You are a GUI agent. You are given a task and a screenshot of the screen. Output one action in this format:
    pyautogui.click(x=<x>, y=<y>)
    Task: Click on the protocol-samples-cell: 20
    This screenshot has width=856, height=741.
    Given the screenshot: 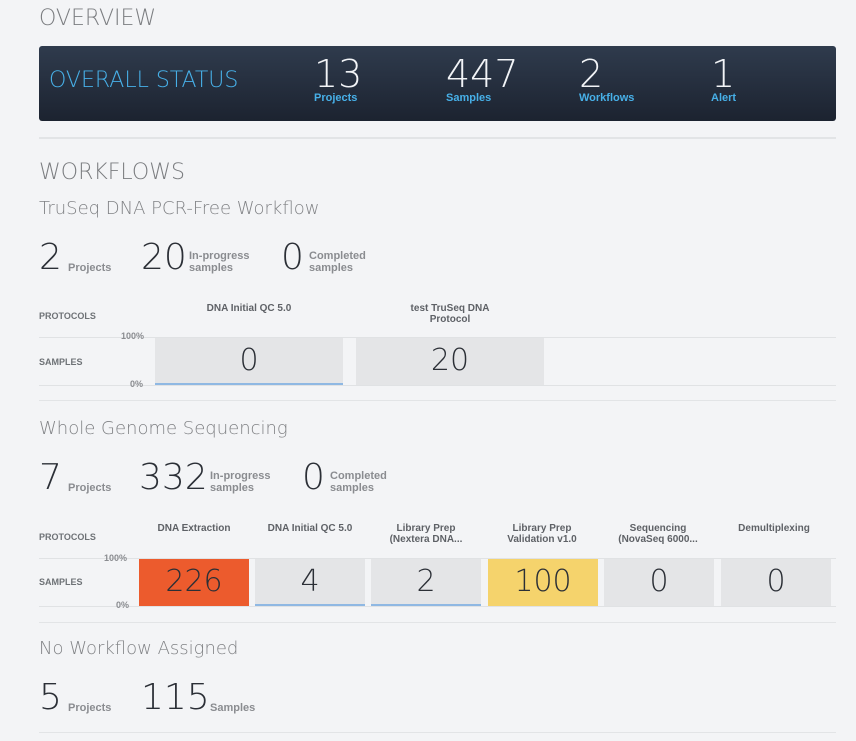 What is the action you would take?
    pyautogui.click(x=450, y=361)
    